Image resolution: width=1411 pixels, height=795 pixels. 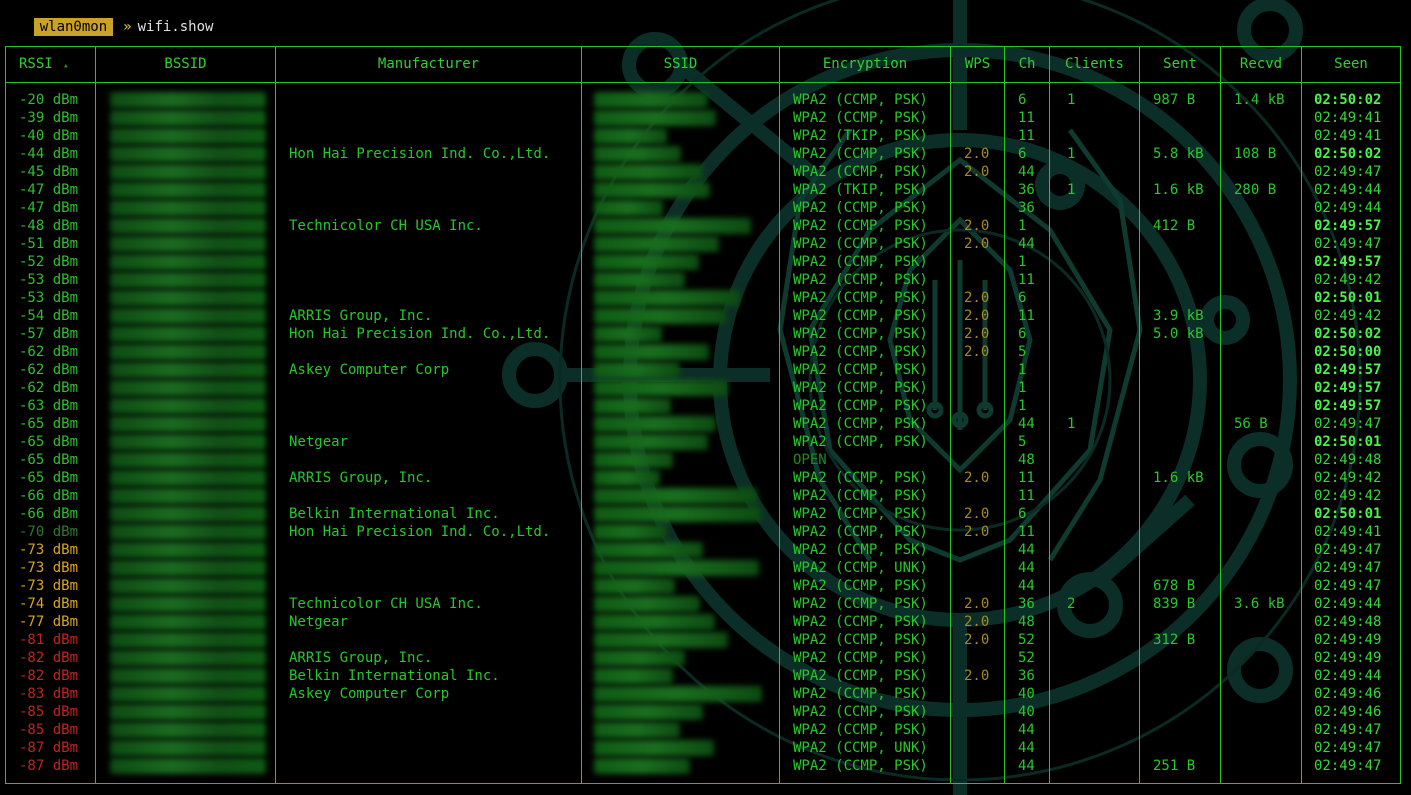 What do you see at coordinates (49, 244) in the screenshot?
I see `rssi-cell: -51 dBm` at bounding box center [49, 244].